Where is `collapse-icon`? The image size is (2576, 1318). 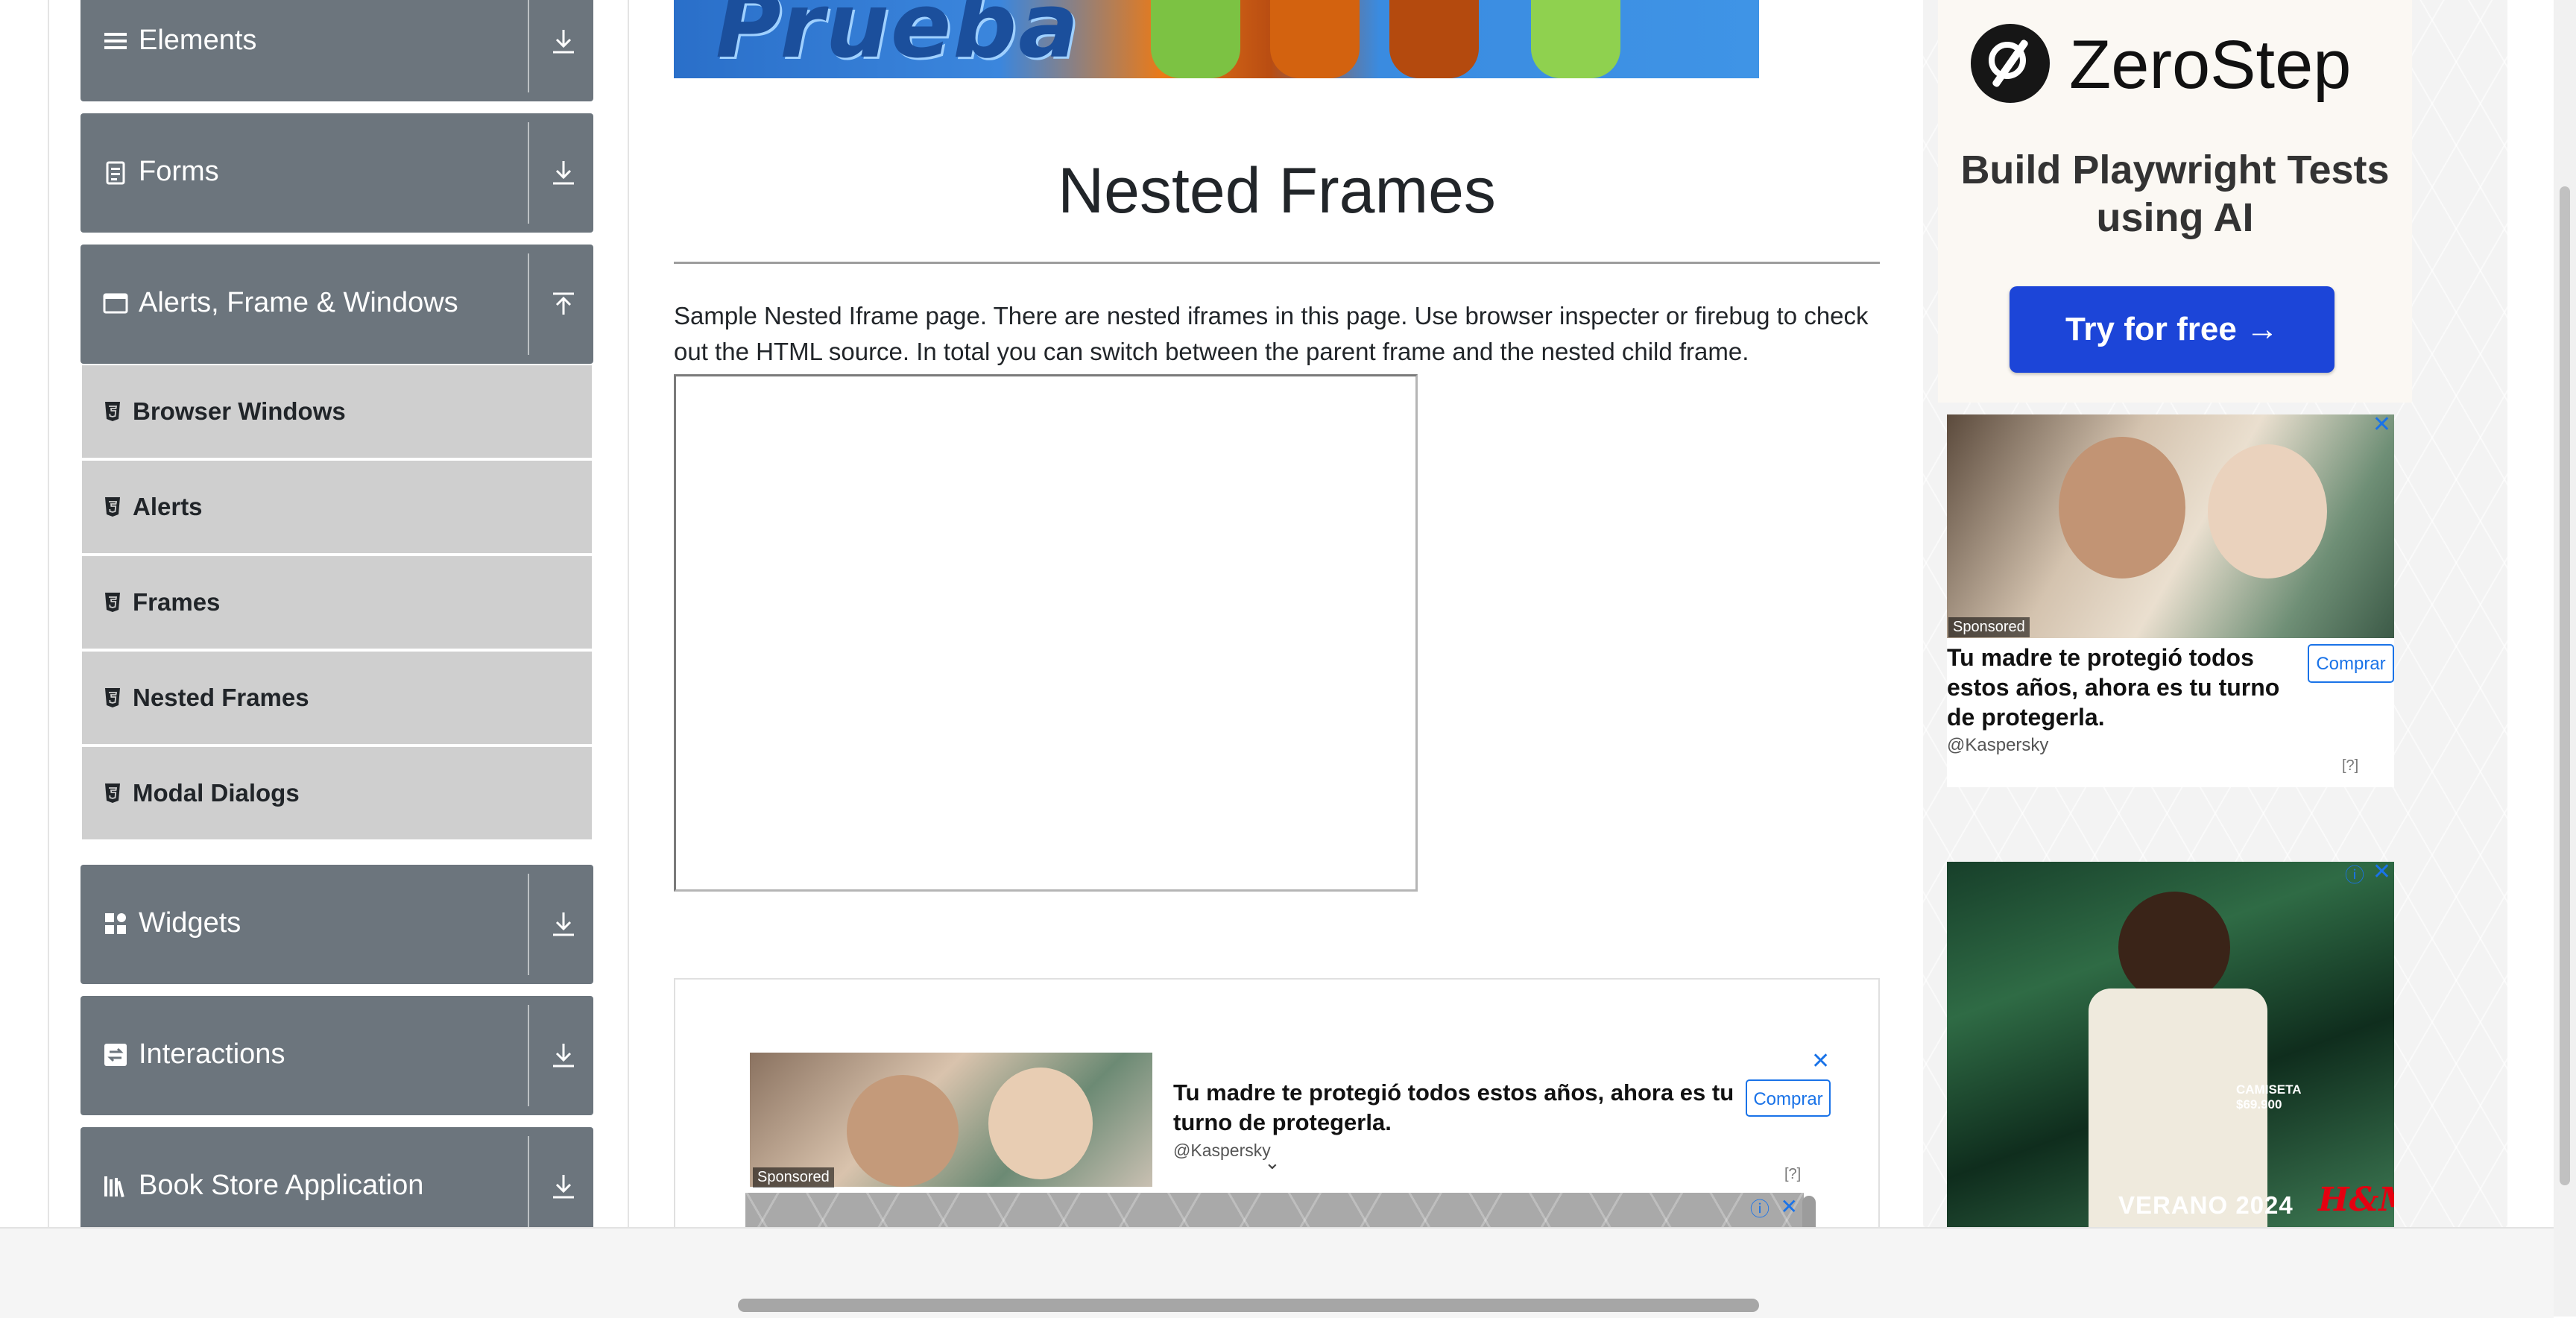 collapse-icon is located at coordinates (563, 304).